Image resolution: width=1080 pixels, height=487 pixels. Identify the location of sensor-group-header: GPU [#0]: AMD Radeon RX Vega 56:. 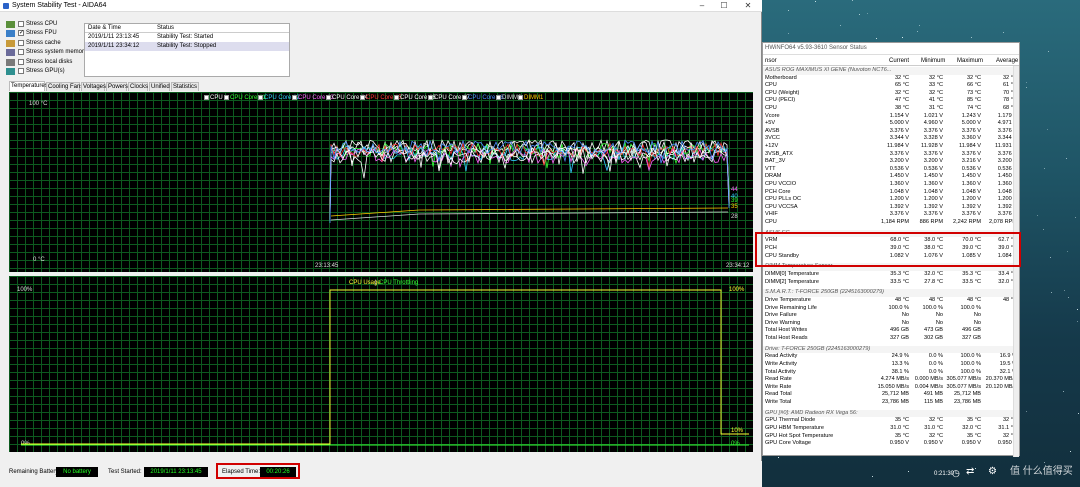
(891, 413).